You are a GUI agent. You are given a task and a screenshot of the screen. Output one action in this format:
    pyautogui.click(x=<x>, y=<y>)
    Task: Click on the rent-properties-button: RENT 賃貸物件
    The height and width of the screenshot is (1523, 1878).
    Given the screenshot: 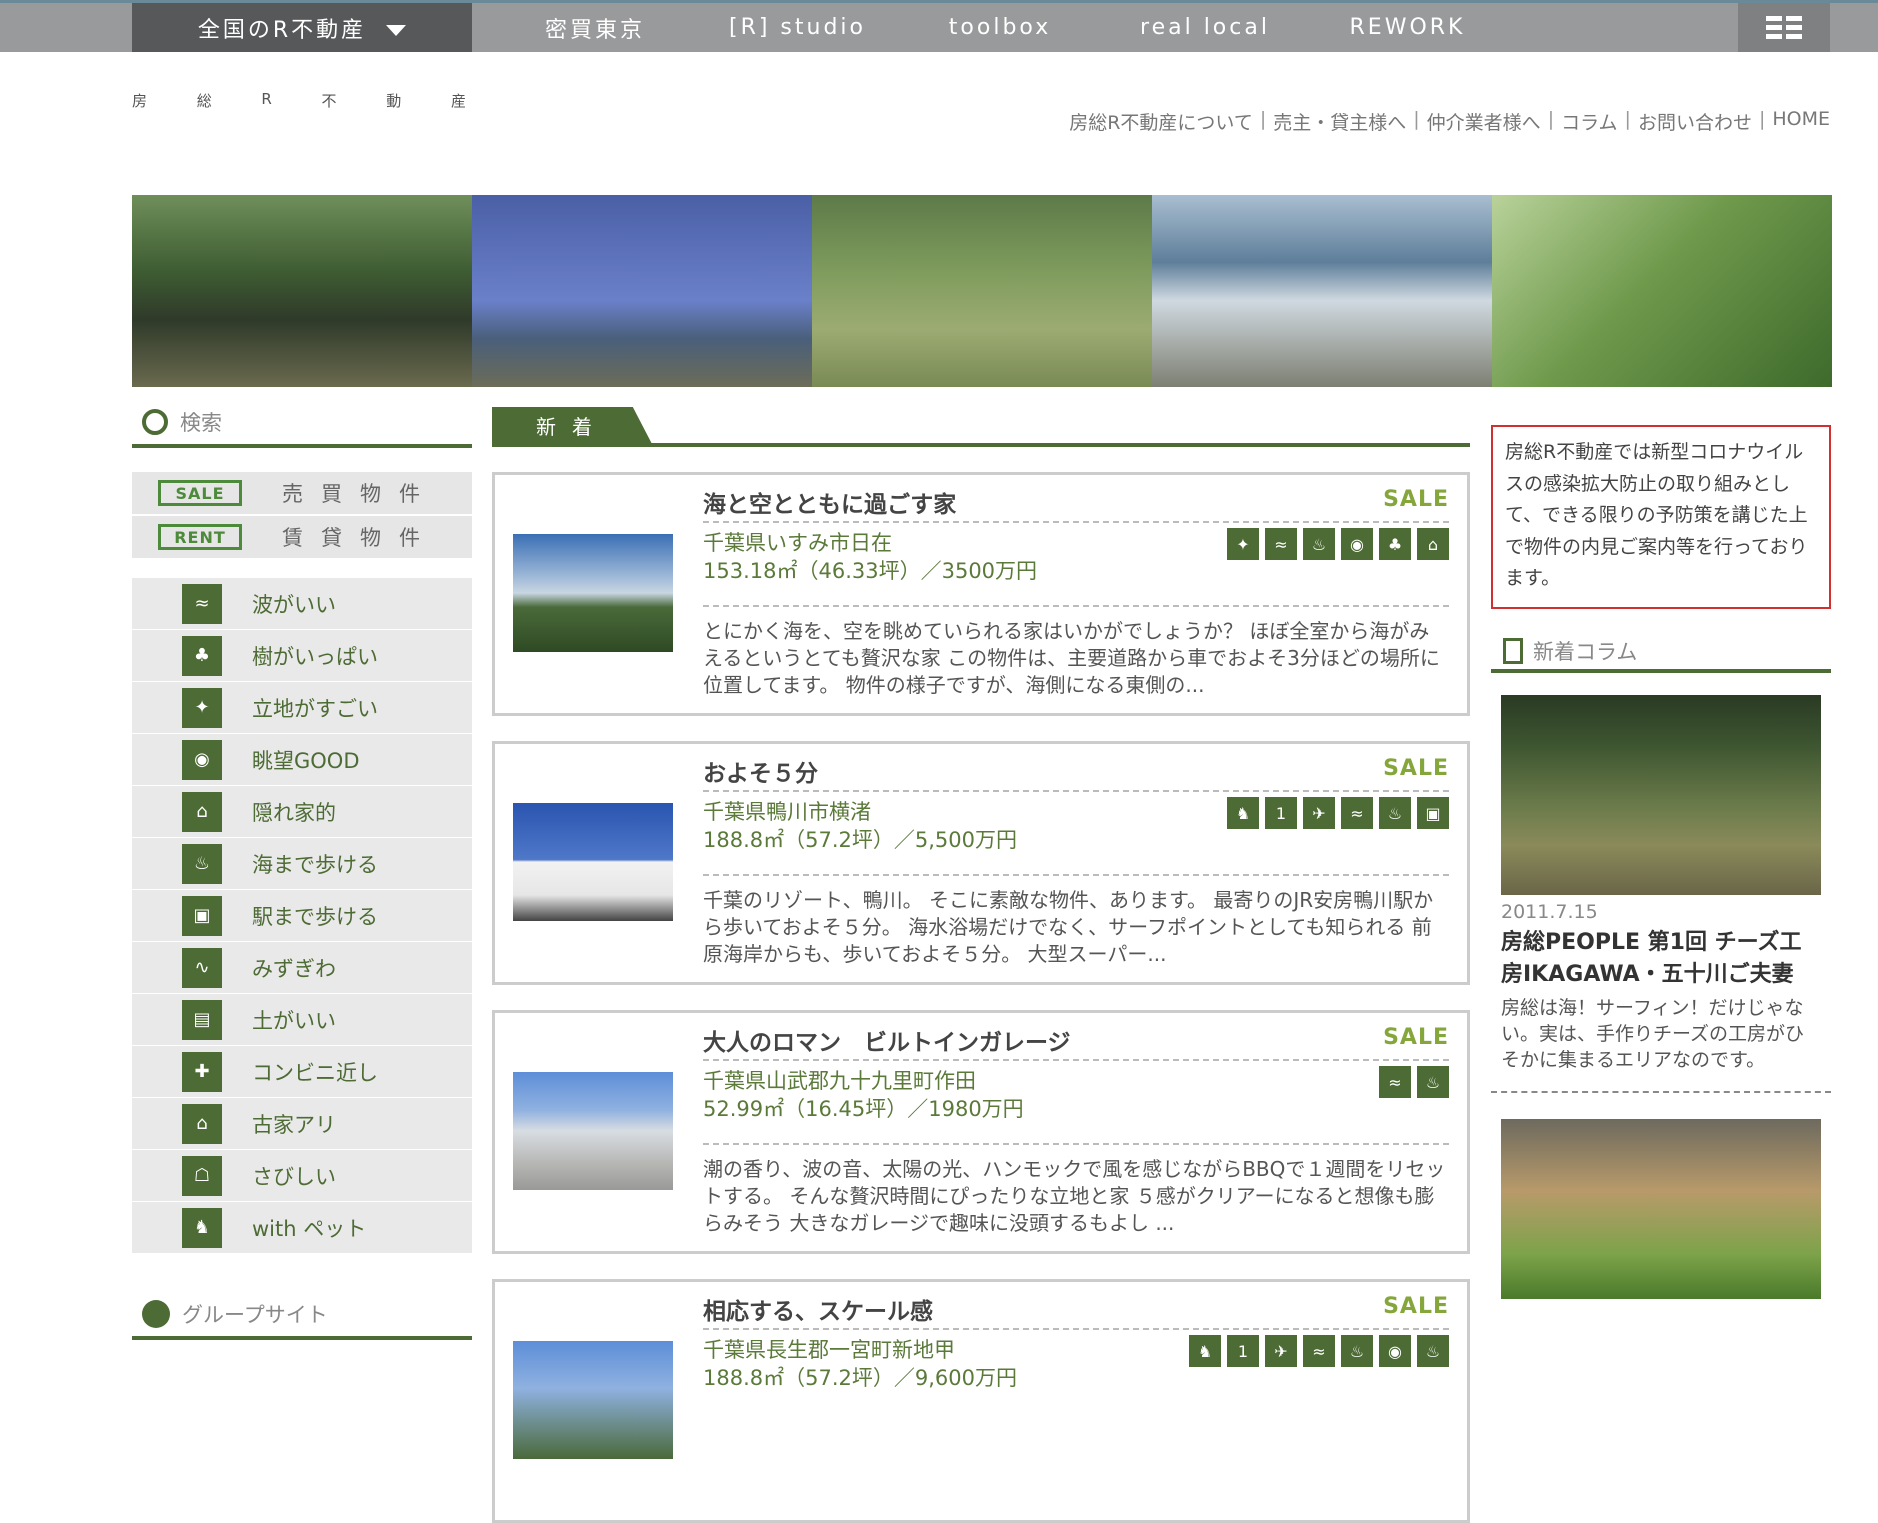 What is the action you would take?
    pyautogui.click(x=302, y=537)
    